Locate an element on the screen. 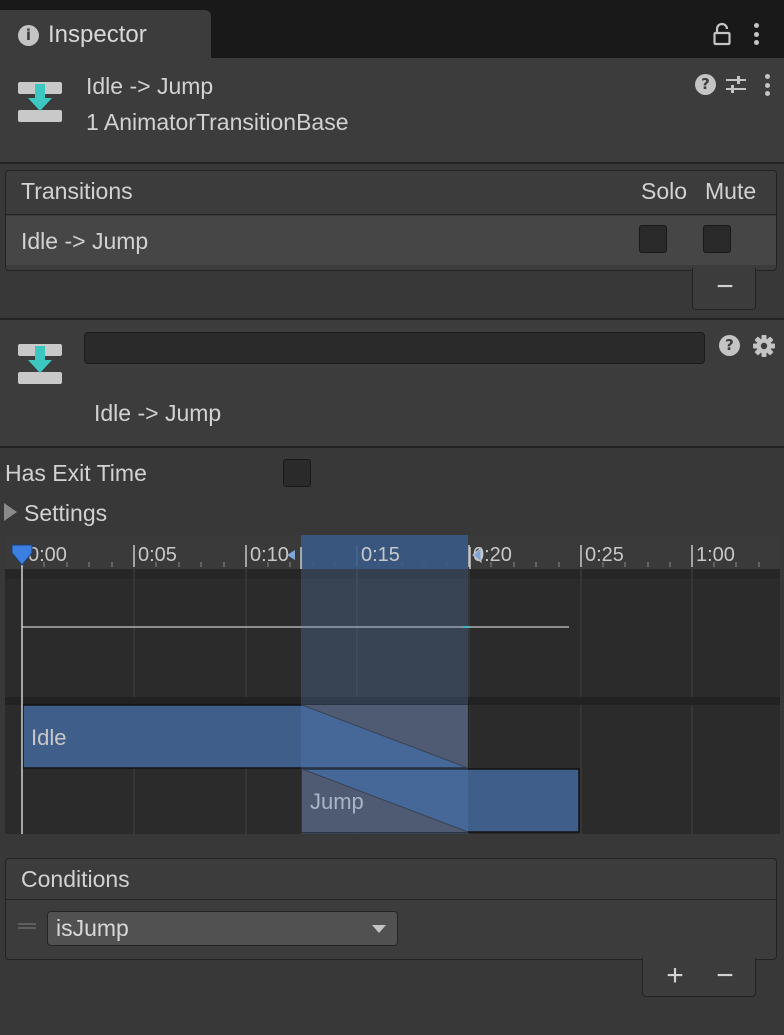  settings-foldout: Settings is located at coordinates (65, 513).